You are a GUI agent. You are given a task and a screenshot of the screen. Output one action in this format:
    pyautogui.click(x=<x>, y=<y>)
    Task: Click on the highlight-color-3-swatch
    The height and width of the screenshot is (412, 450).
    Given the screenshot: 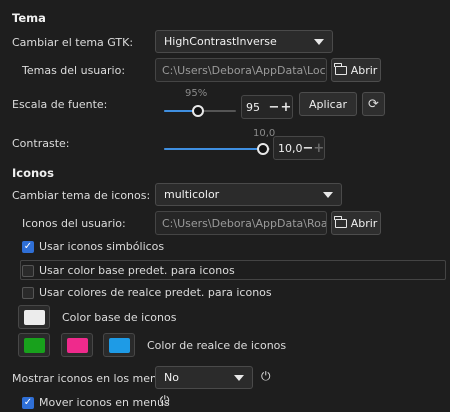 What is the action you would take?
    pyautogui.click(x=119, y=345)
    